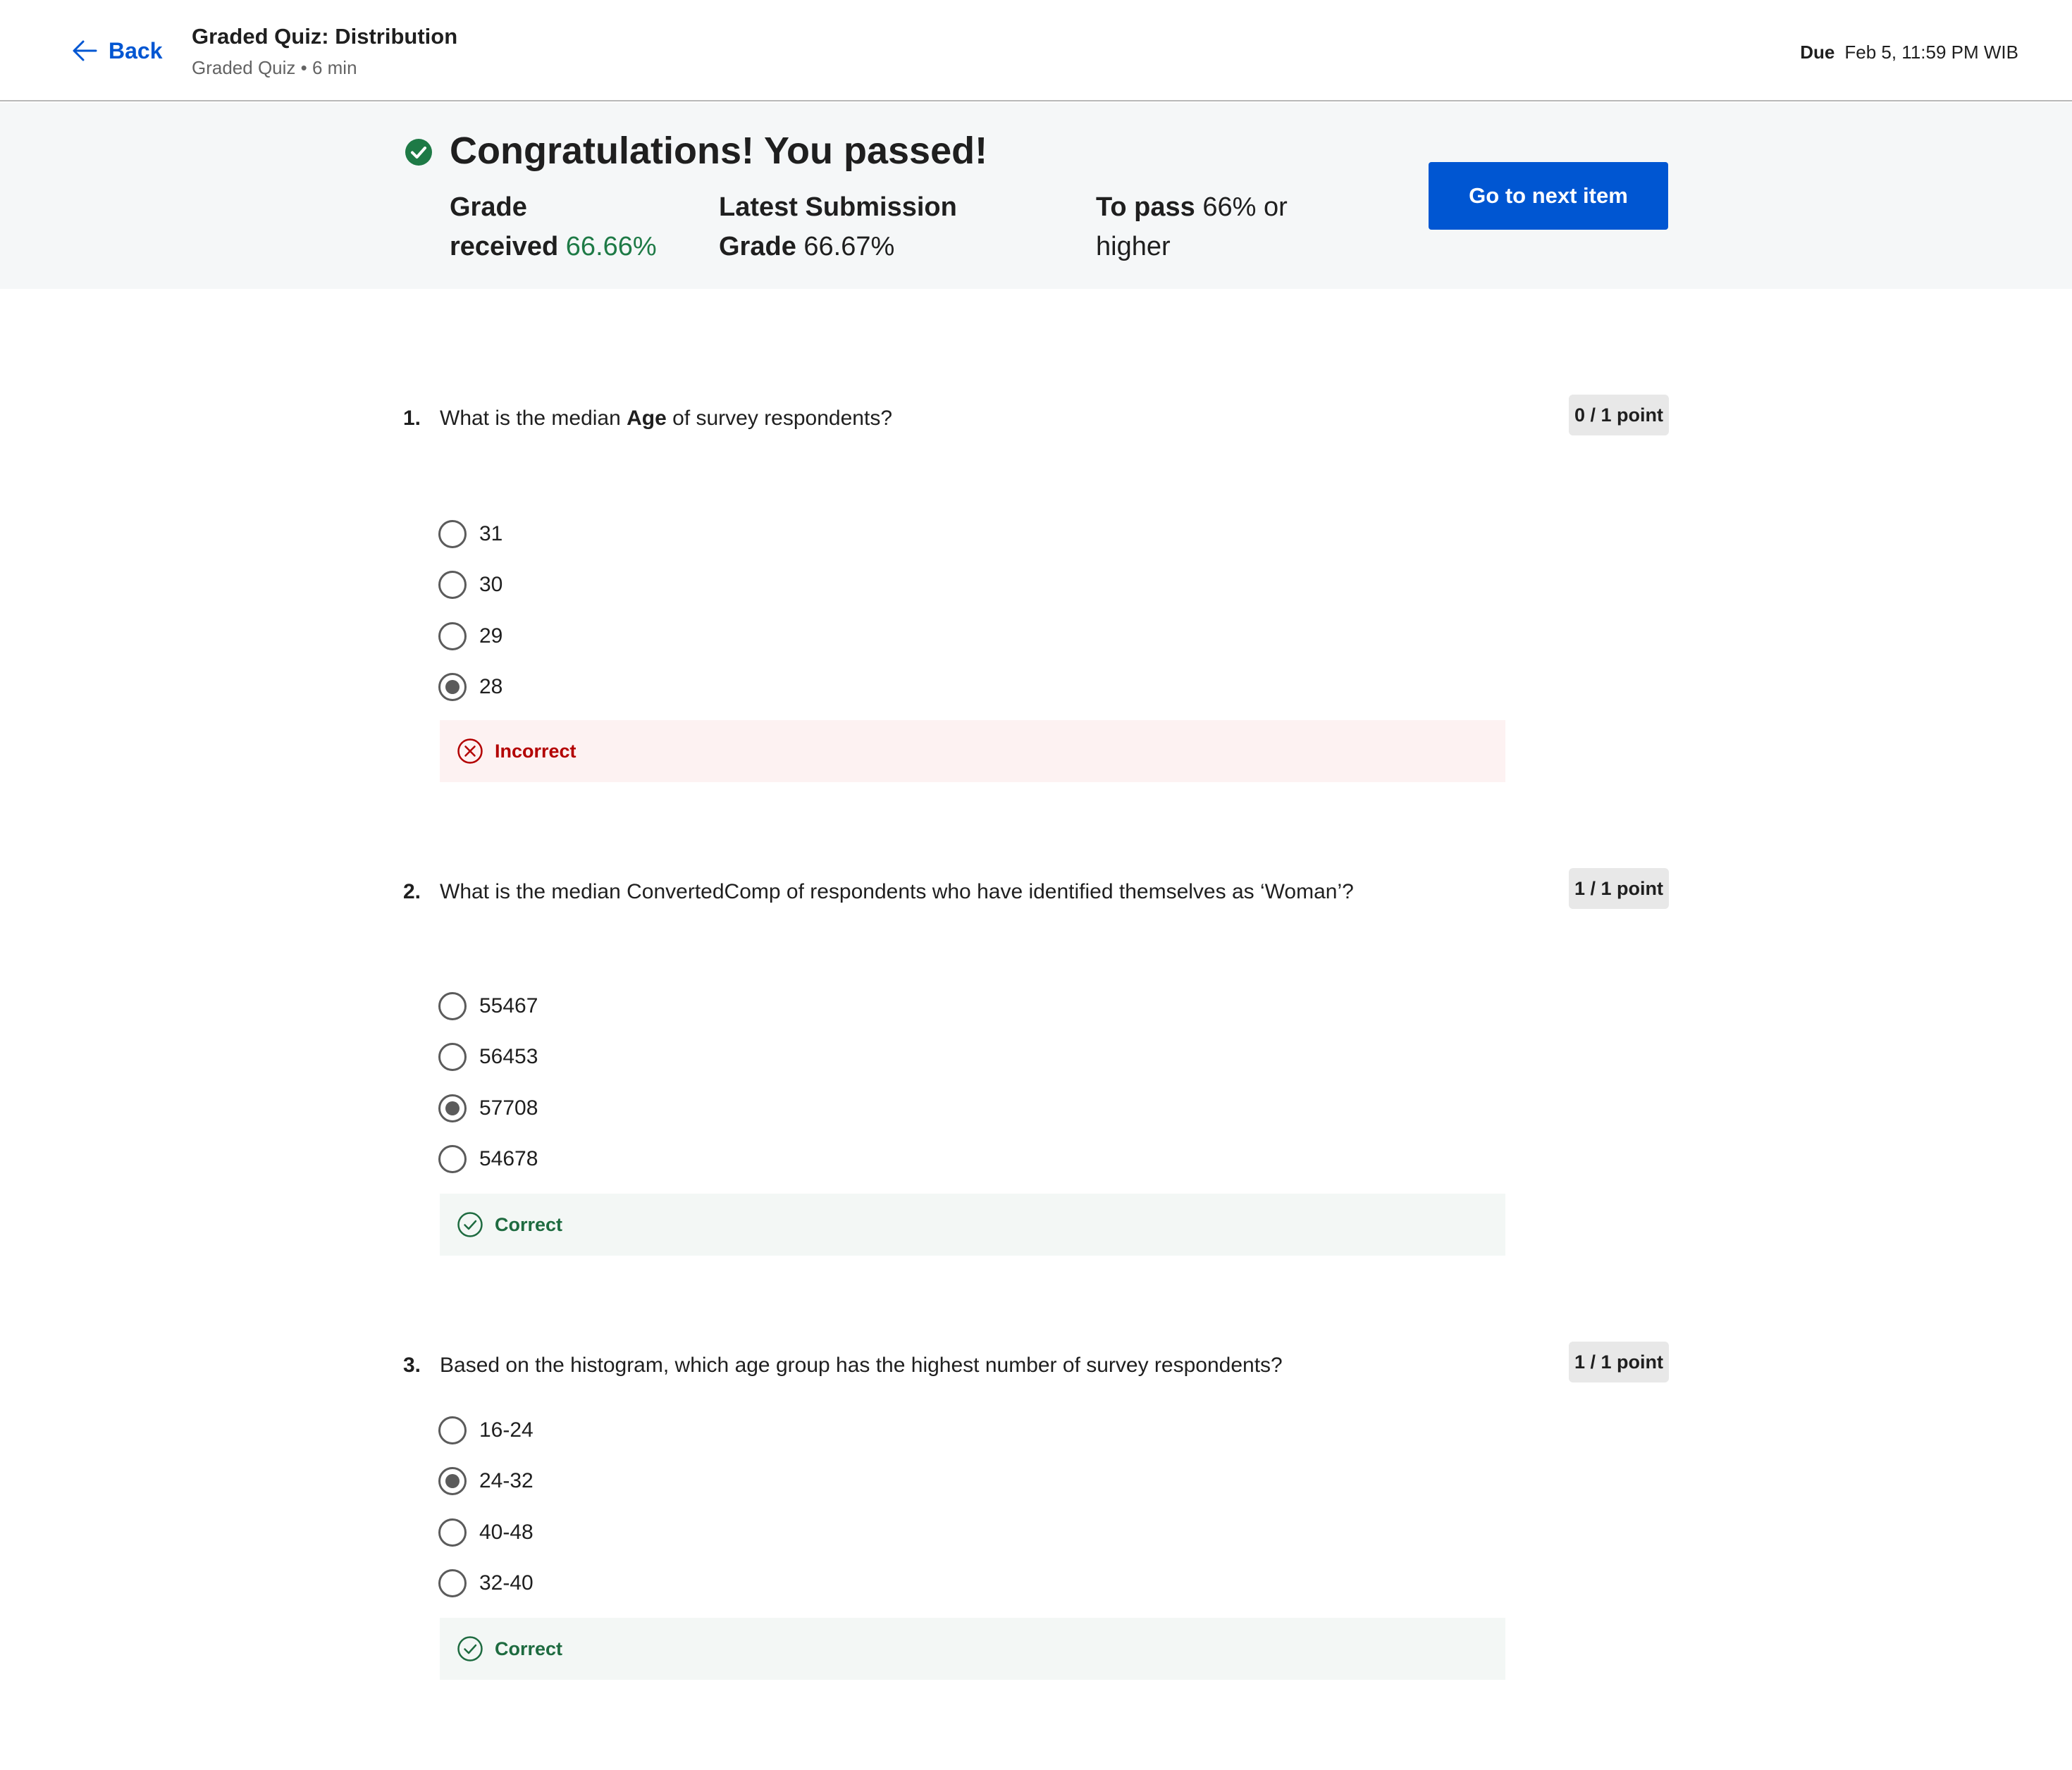 The image size is (2072, 1770). What do you see at coordinates (972, 751) in the screenshot?
I see `feedback-incorrect: Incorrect` at bounding box center [972, 751].